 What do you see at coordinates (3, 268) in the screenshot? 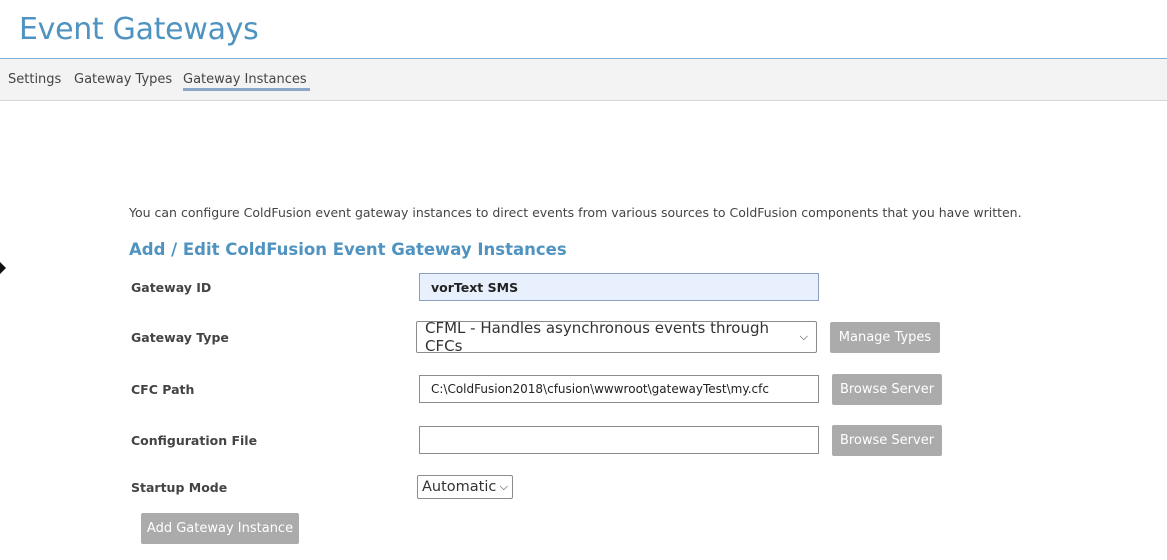
I see `collapse-arrow-icon` at bounding box center [3, 268].